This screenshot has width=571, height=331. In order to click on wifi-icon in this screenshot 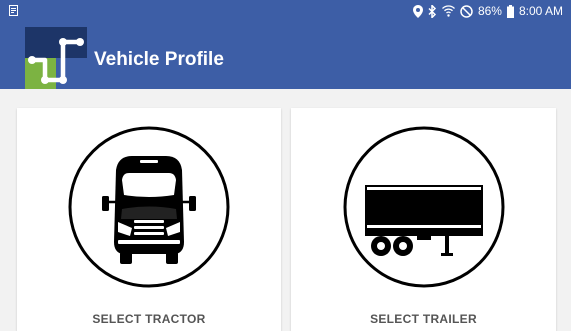, I will do `click(448, 11)`.